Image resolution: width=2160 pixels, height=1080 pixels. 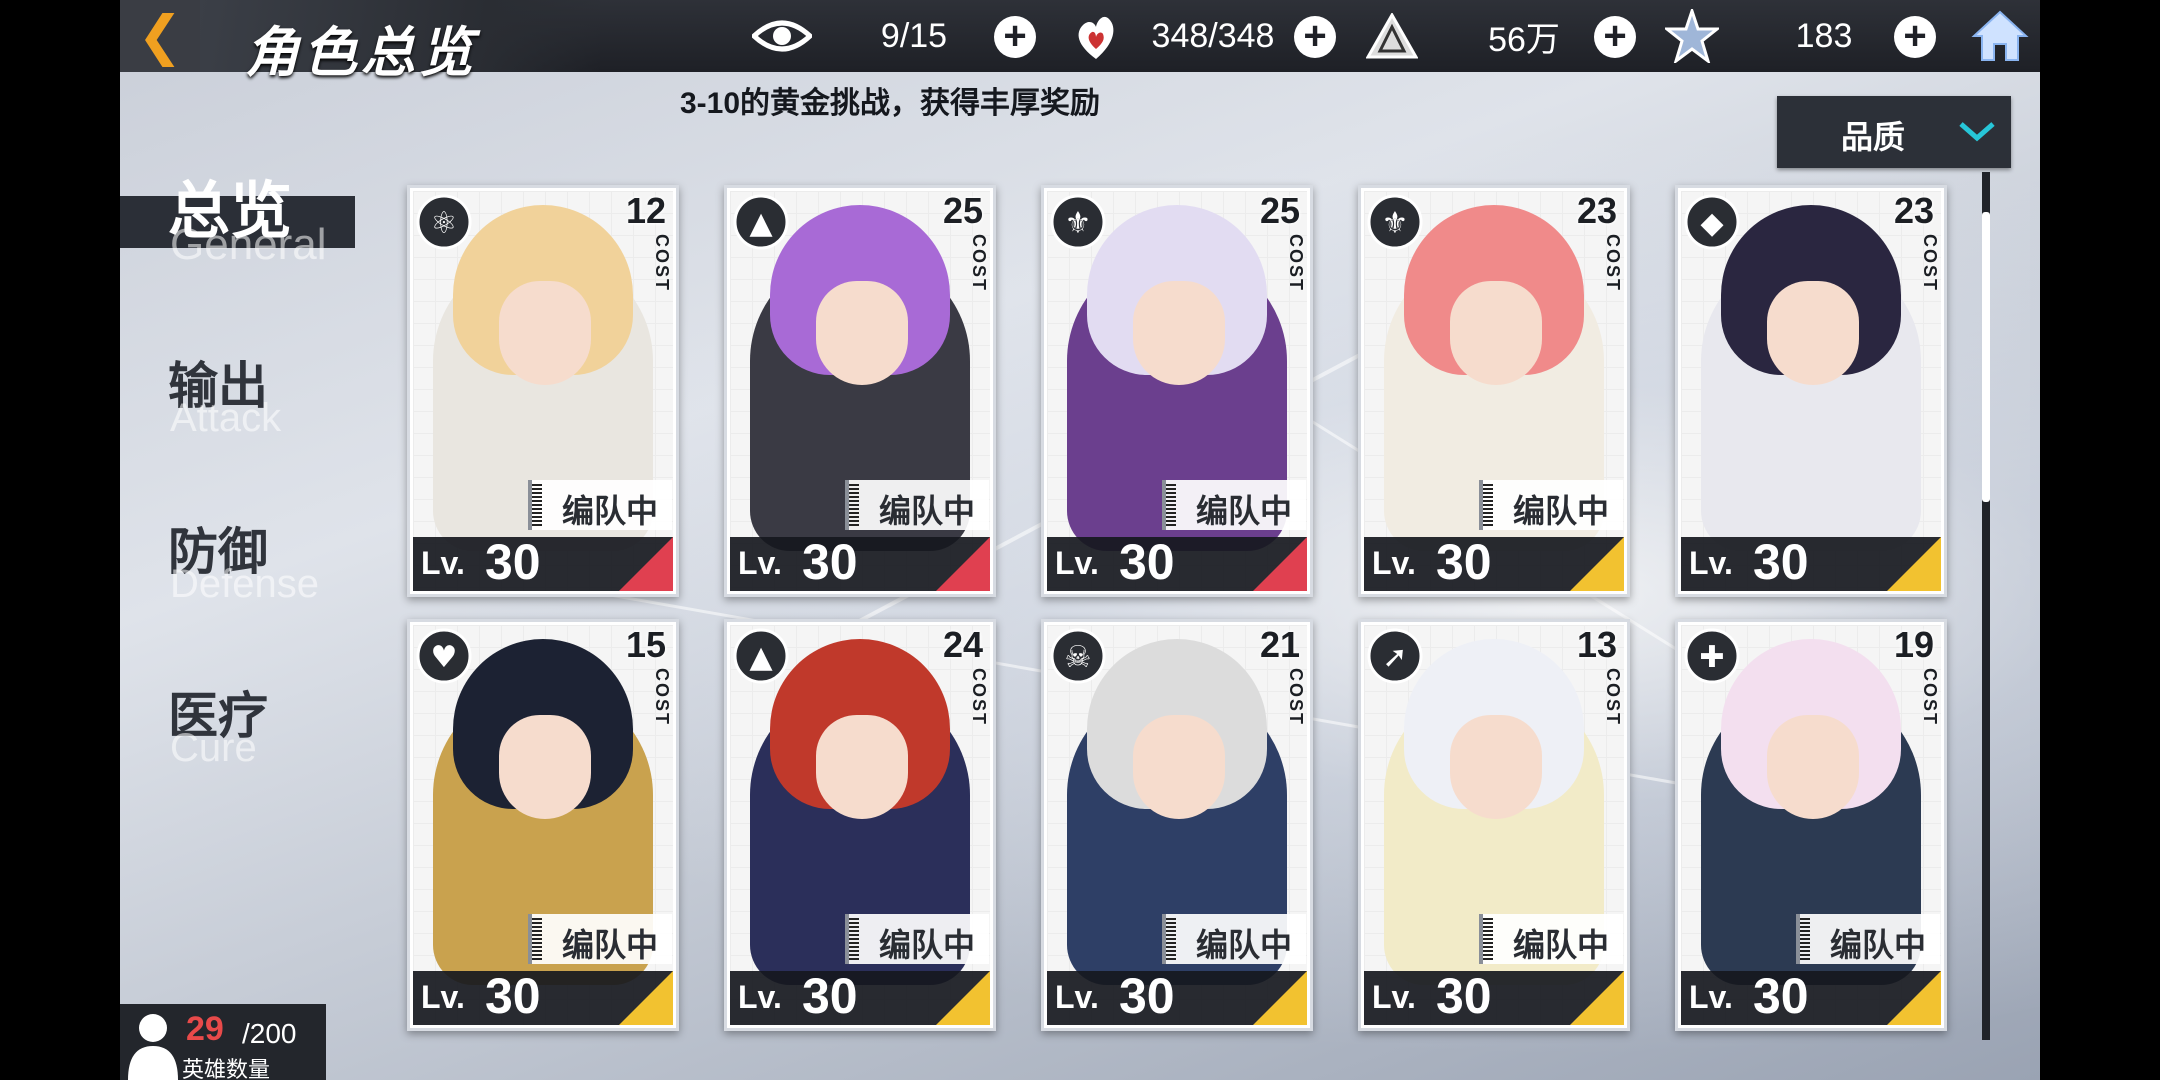 I want to click on home-icon, so click(x=2000, y=35).